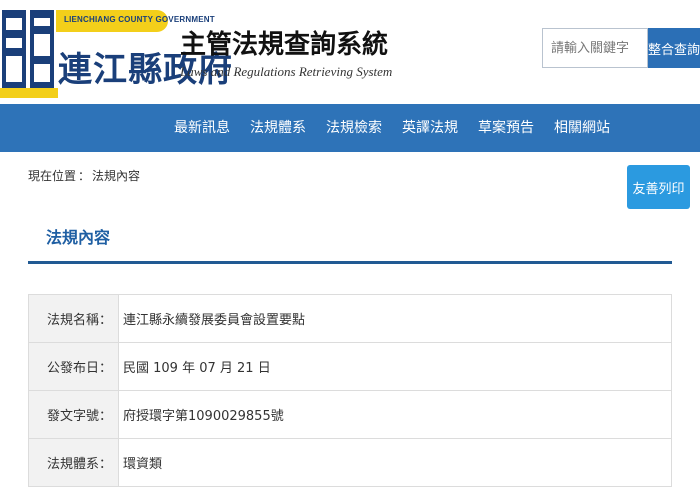 The width and height of the screenshot is (700, 497). Describe the element at coordinates (350, 262) in the screenshot. I see `section-divider` at that location.